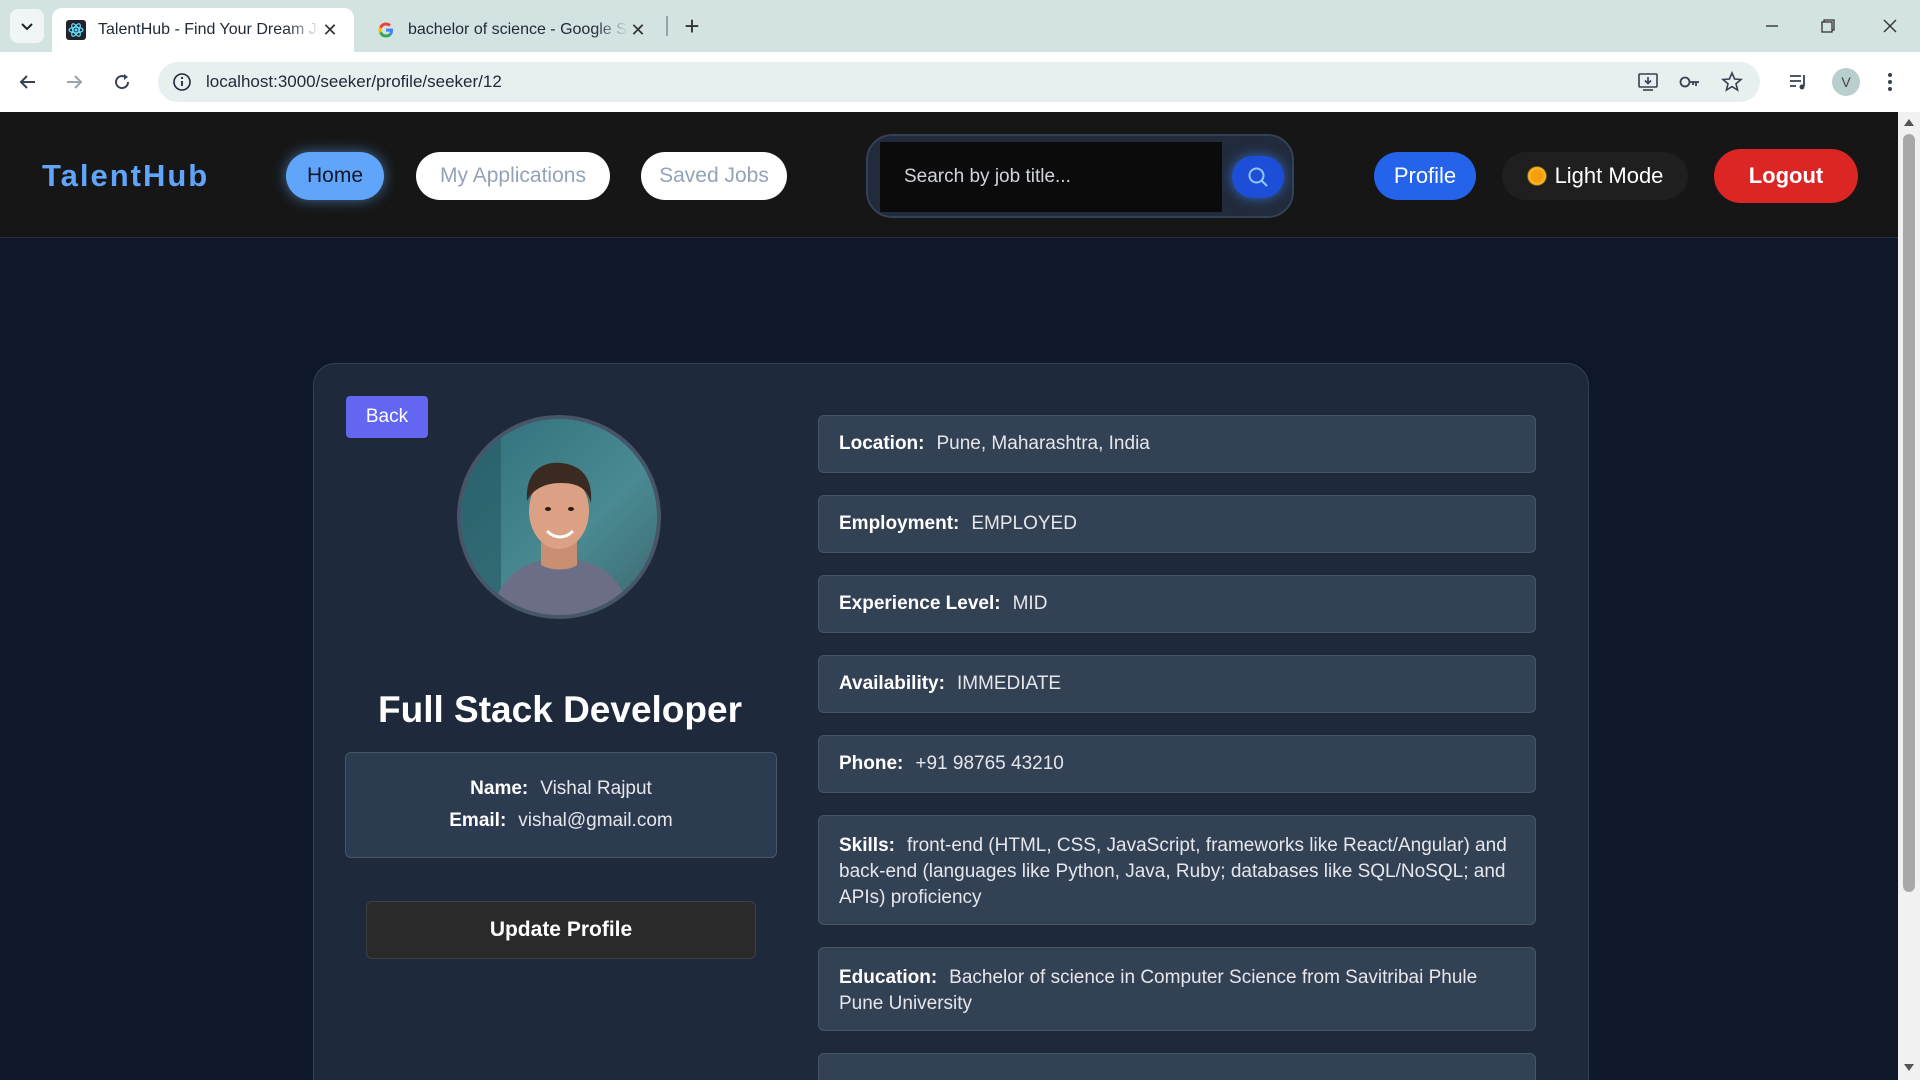 Image resolution: width=1920 pixels, height=1080 pixels. What do you see at coordinates (125, 176) in the screenshot?
I see `brand-logo: TalentHub` at bounding box center [125, 176].